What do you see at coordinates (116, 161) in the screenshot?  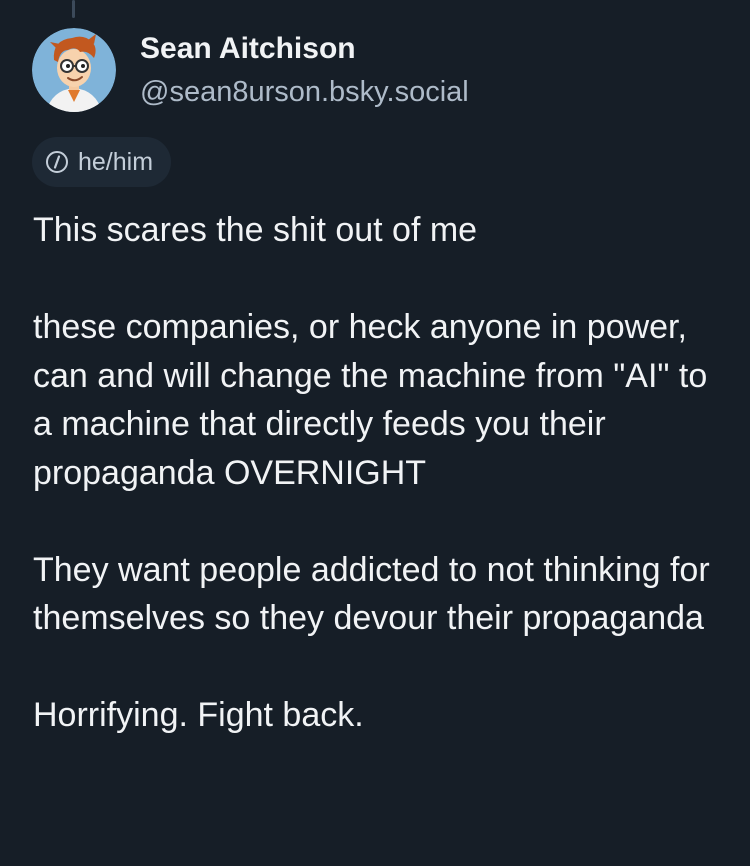 I see `pronouns-label: he/him` at bounding box center [116, 161].